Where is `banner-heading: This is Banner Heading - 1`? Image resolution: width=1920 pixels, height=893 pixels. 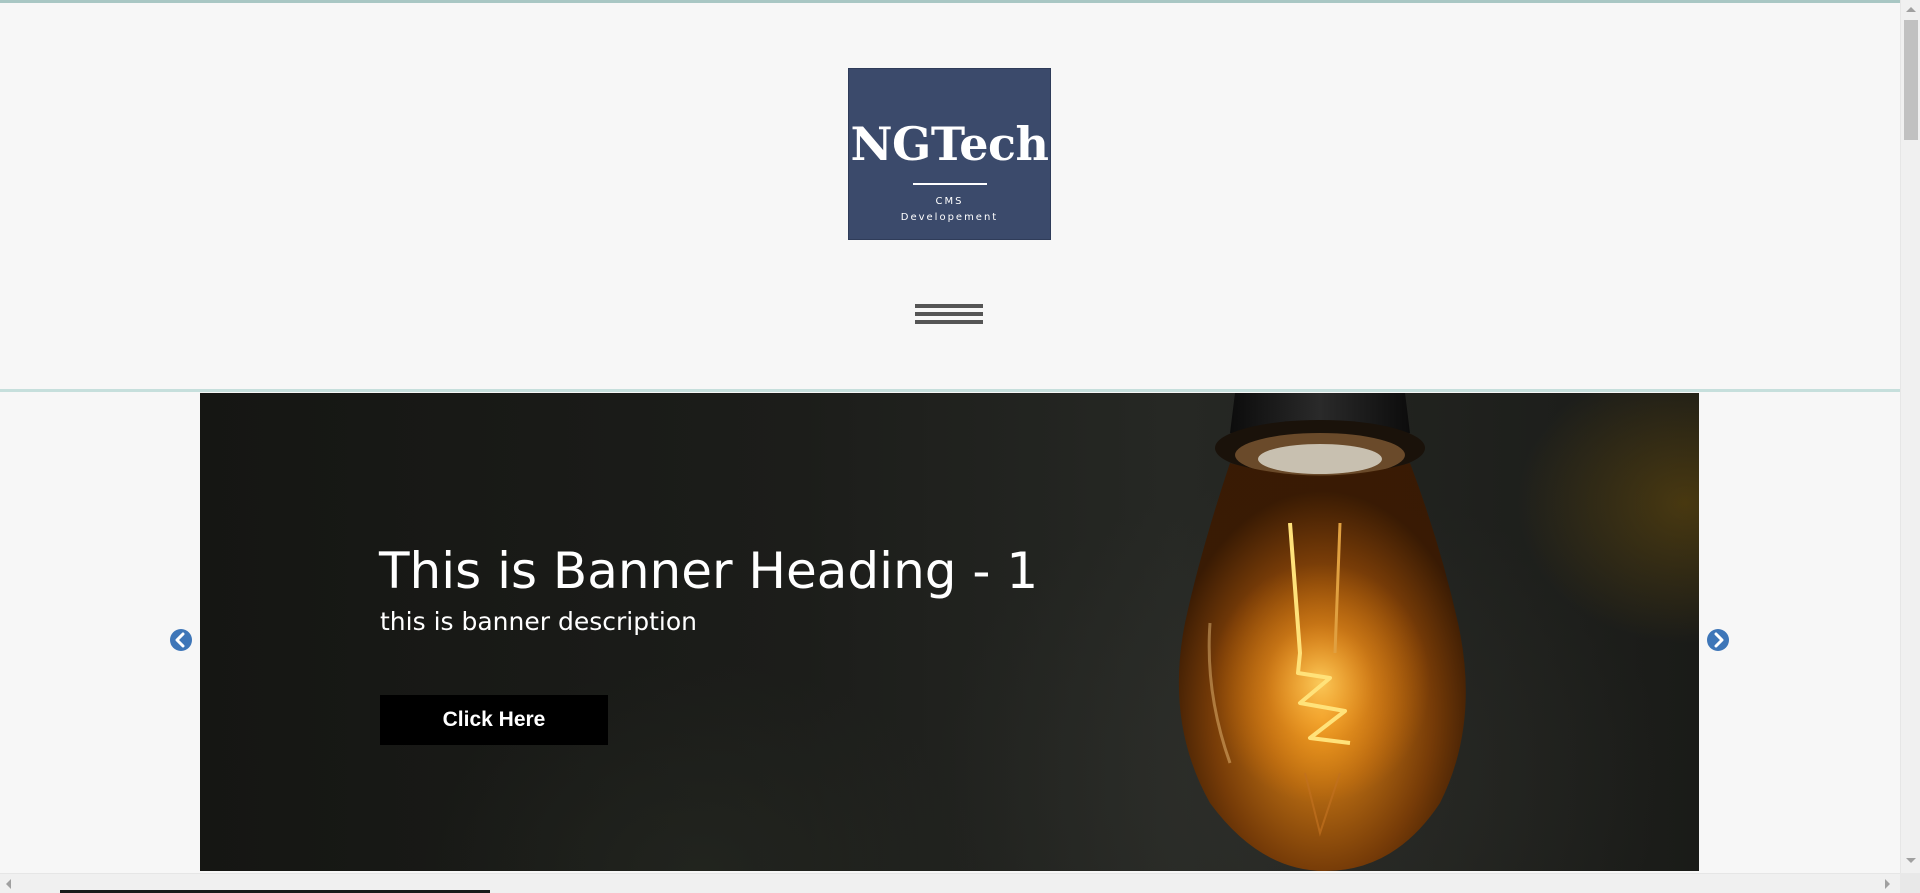
banner-heading: This is Banner Heading - 1 is located at coordinates (709, 571).